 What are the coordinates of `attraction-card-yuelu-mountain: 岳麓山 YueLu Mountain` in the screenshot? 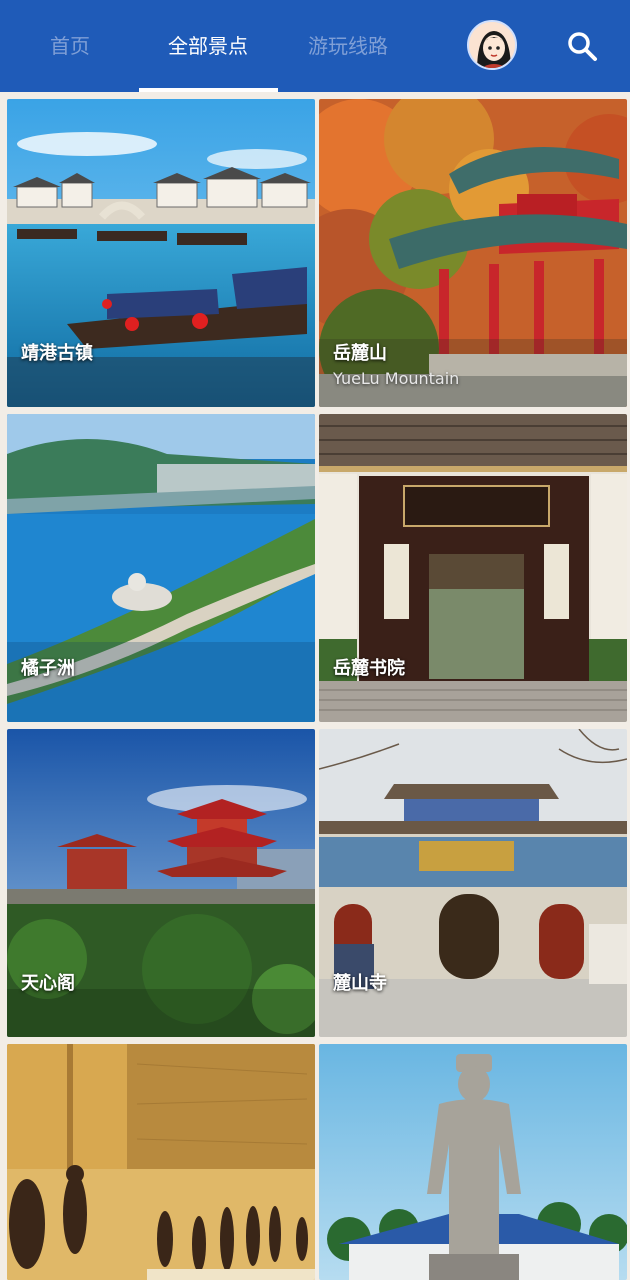 It's located at (473, 253).